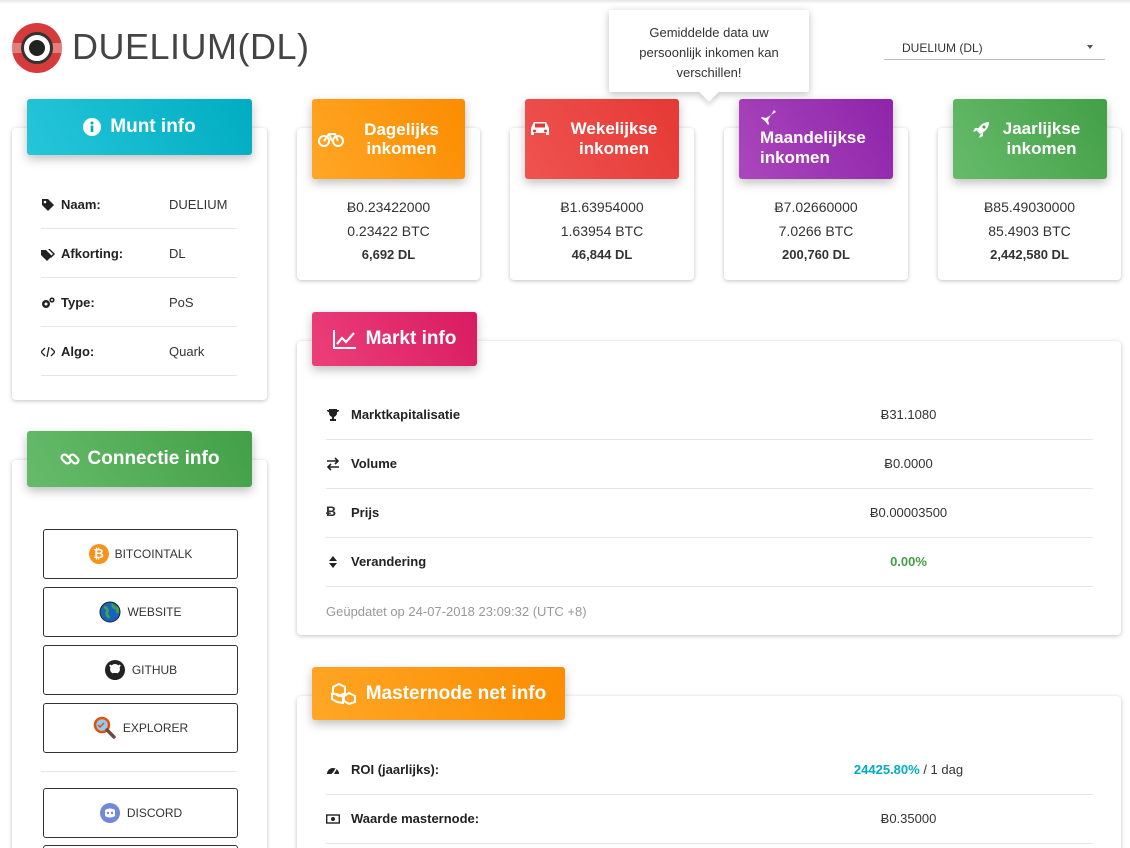  Describe the element at coordinates (153, 458) in the screenshot. I see `connectie-info-title: Connectie info` at that location.